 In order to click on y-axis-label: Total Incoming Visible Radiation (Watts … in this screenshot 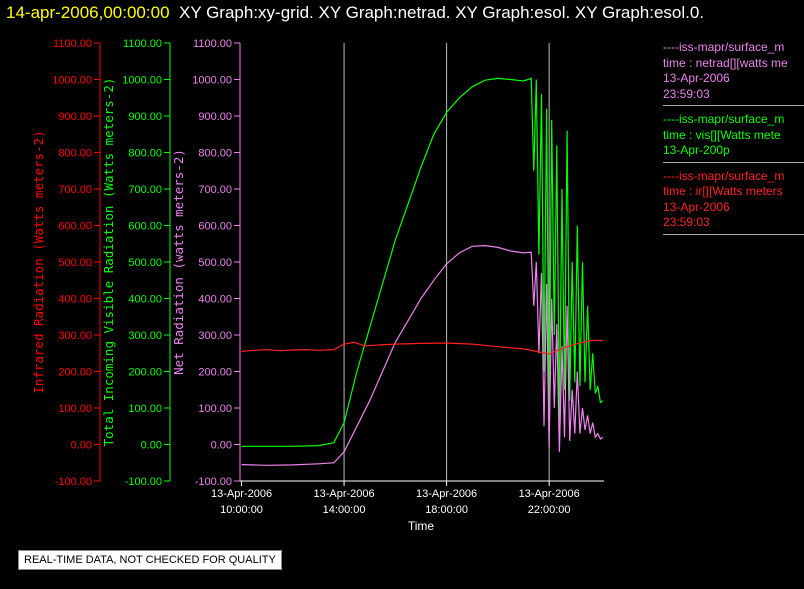, I will do `click(108, 262)`.